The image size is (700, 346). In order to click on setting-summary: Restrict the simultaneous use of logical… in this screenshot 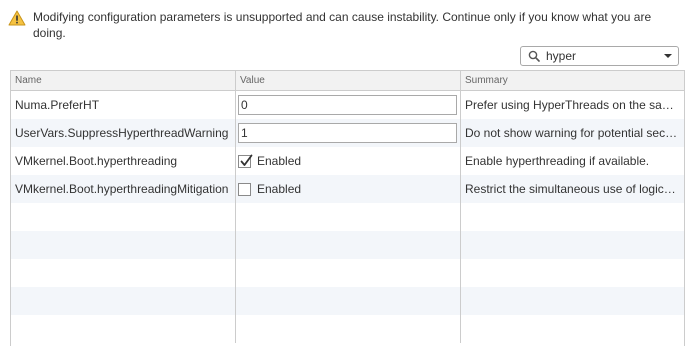, I will do `click(574, 189)`.